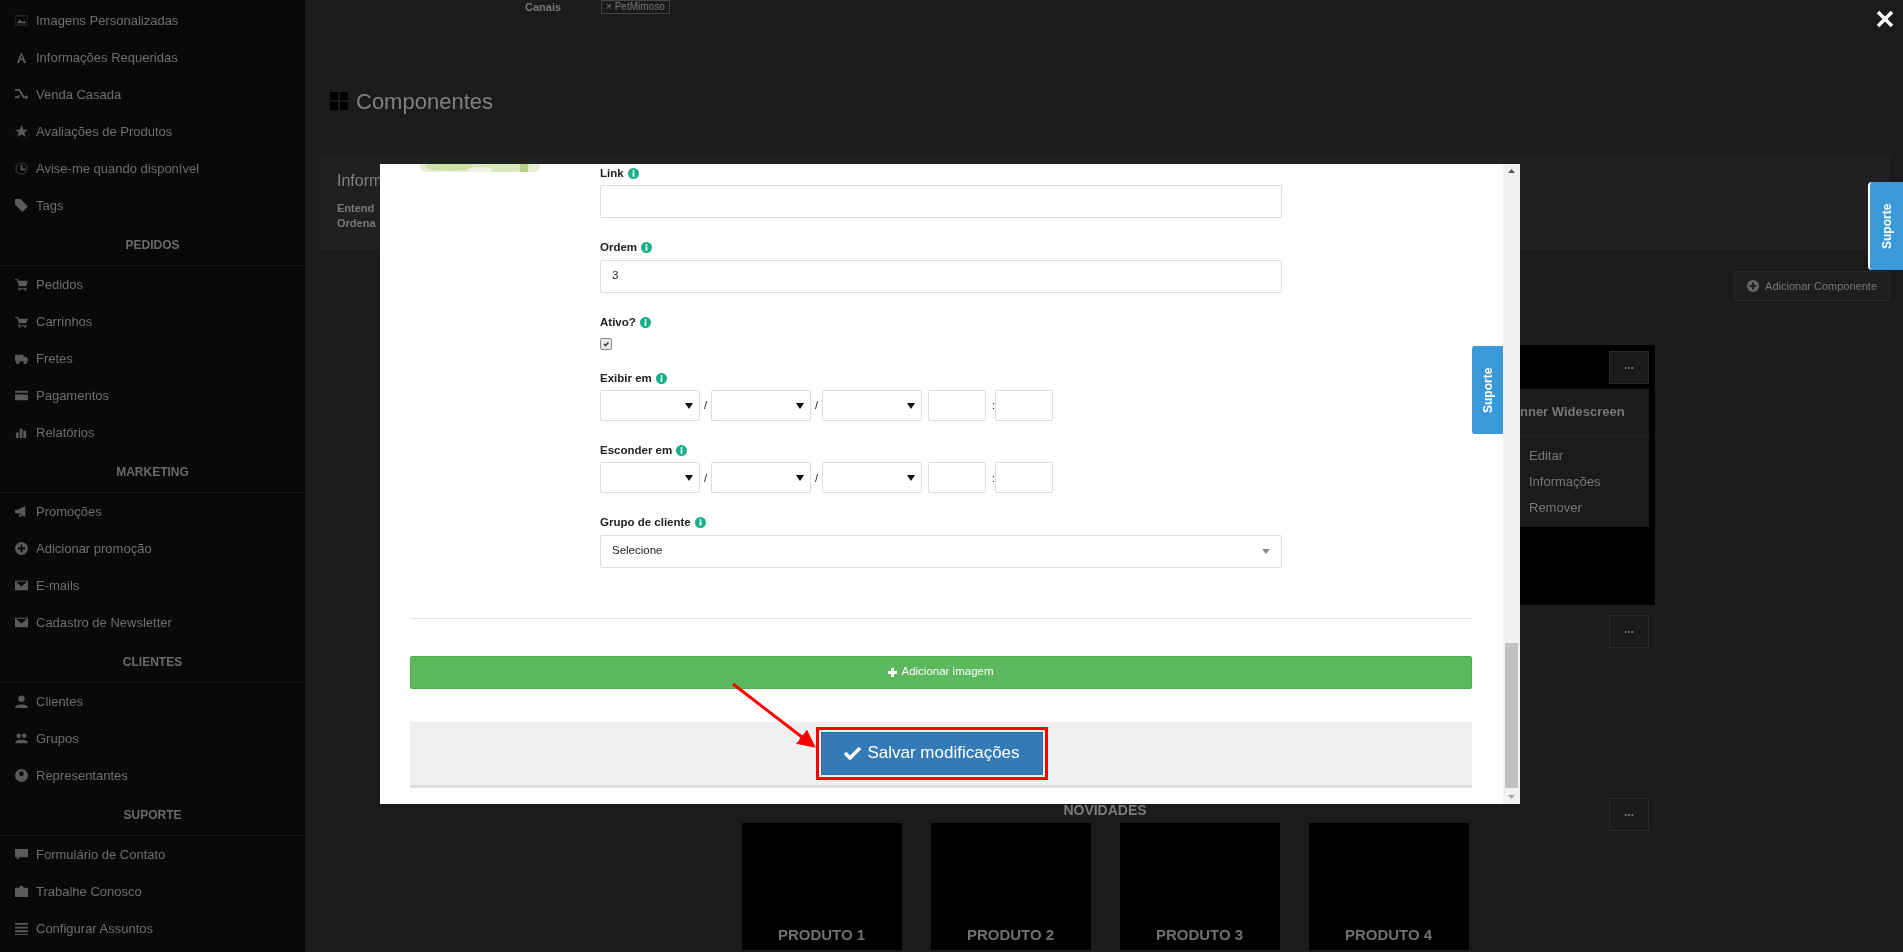  I want to click on star-icon, so click(21, 131).